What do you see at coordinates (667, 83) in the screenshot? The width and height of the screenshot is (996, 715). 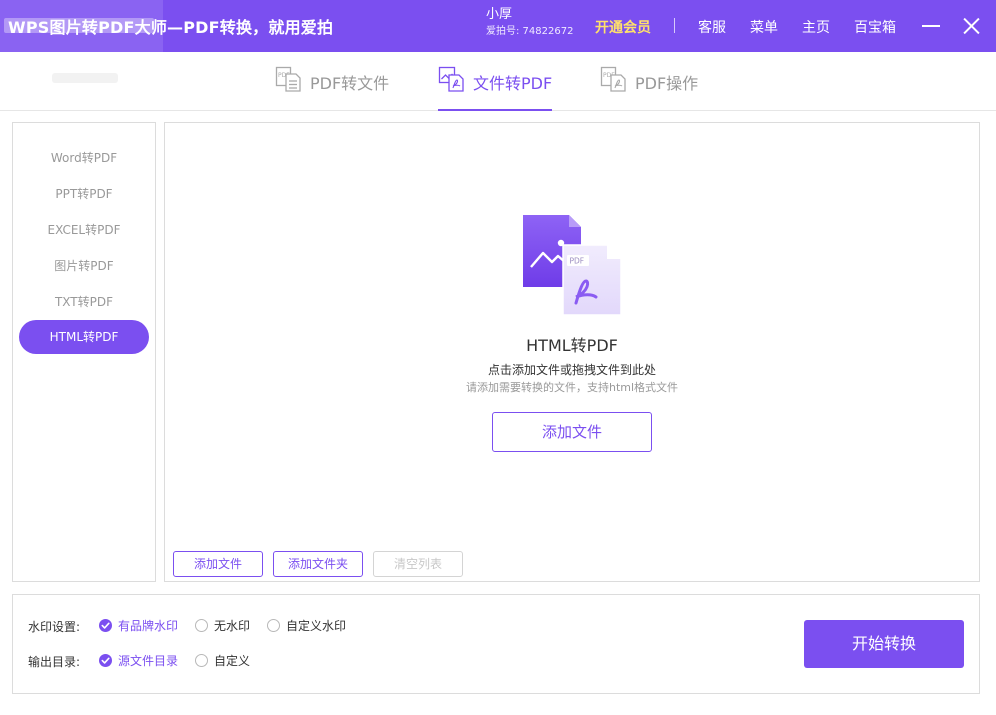 I see `tab-label: PDF操作` at bounding box center [667, 83].